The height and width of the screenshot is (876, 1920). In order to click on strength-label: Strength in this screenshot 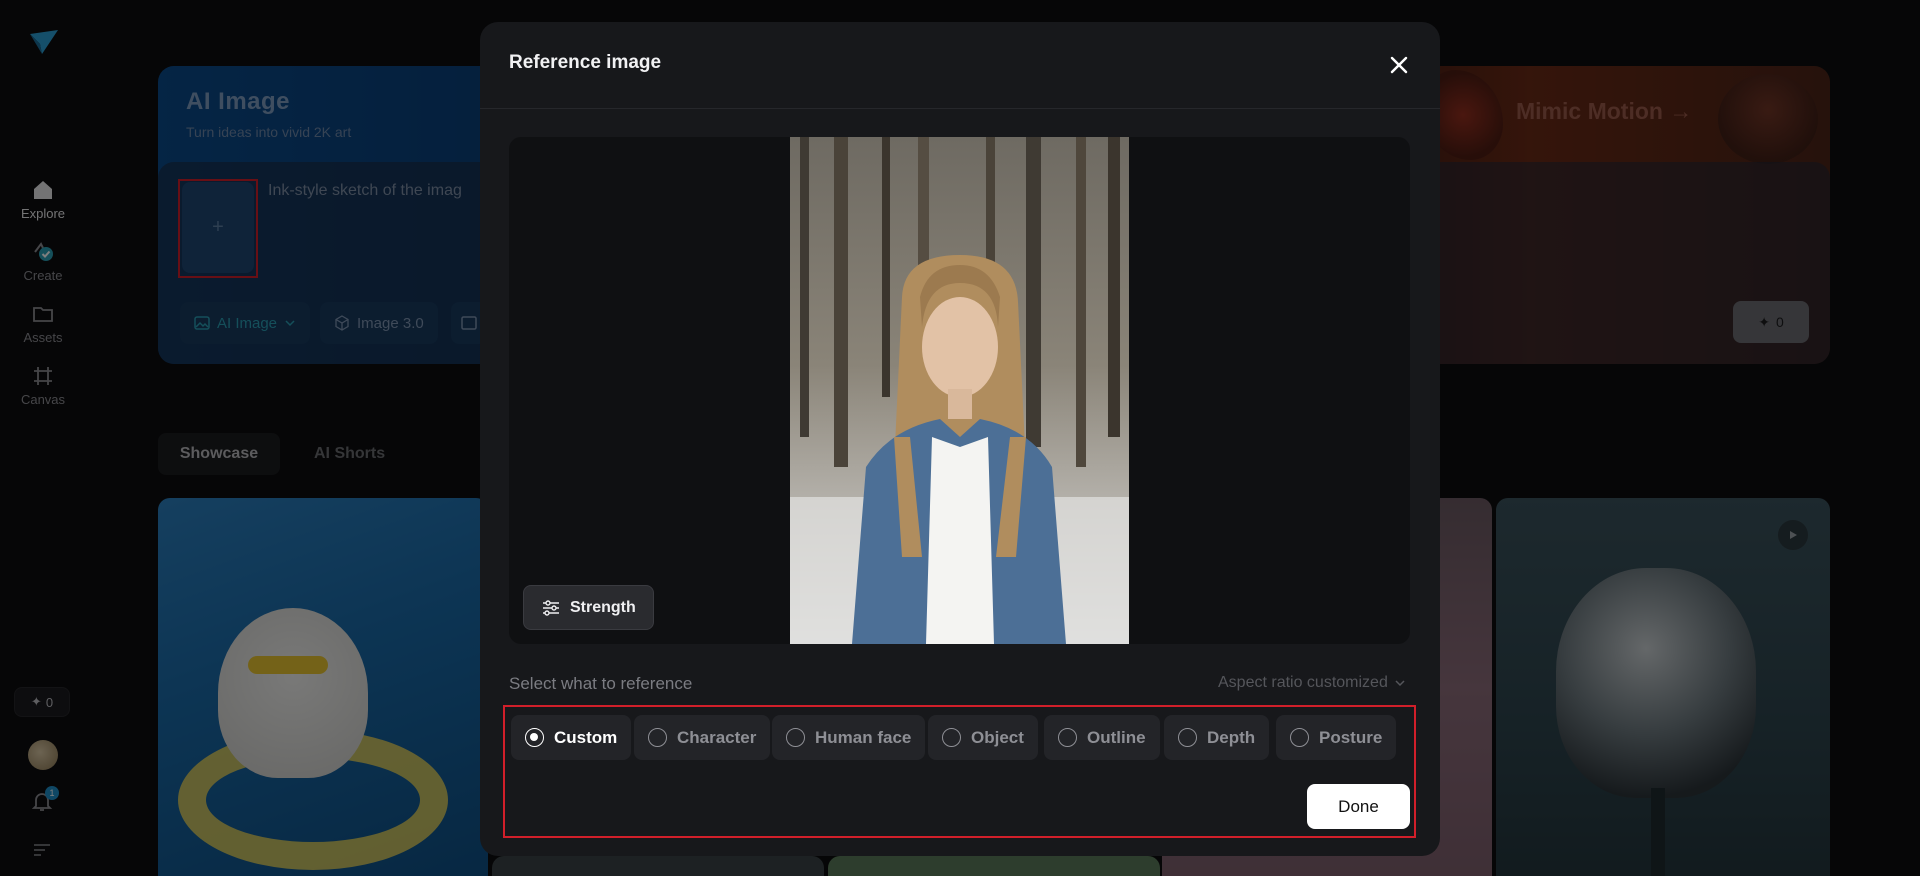, I will do `click(603, 607)`.